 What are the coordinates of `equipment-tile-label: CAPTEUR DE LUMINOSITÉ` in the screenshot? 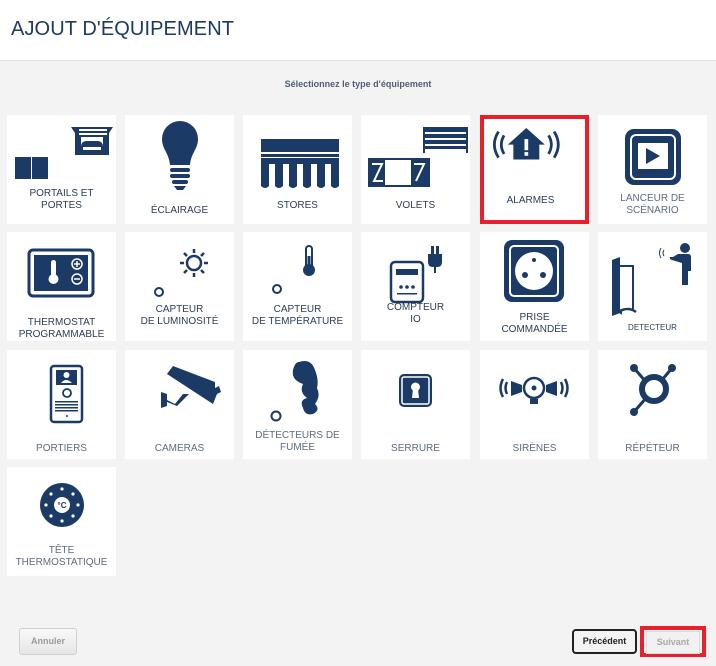 It's located at (179, 316).